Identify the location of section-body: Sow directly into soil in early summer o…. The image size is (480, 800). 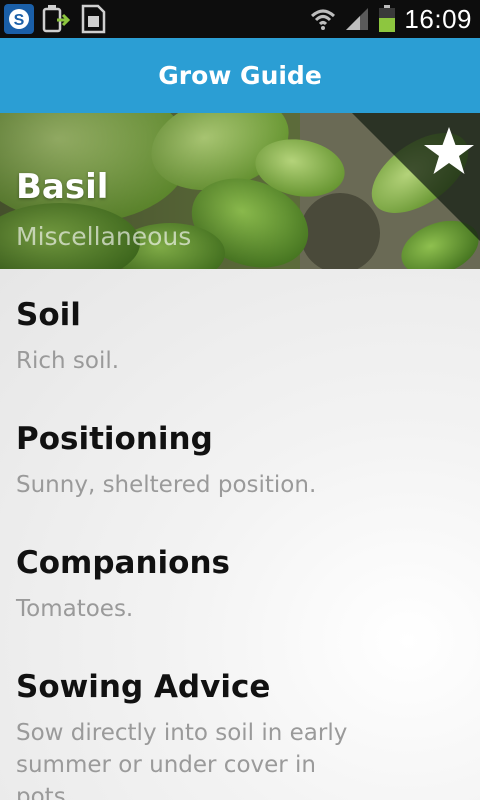
(182, 760).